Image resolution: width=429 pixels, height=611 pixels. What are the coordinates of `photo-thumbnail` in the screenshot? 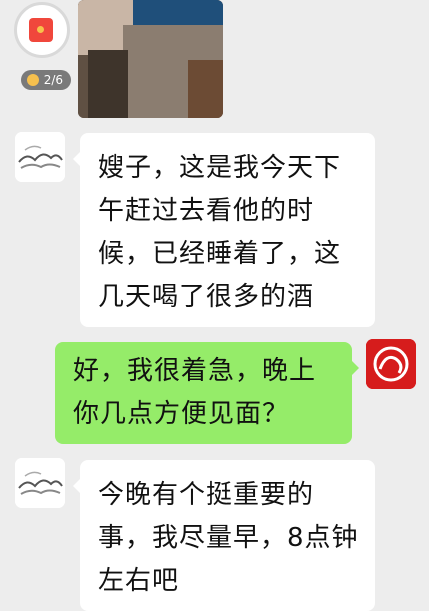 It's located at (150, 59).